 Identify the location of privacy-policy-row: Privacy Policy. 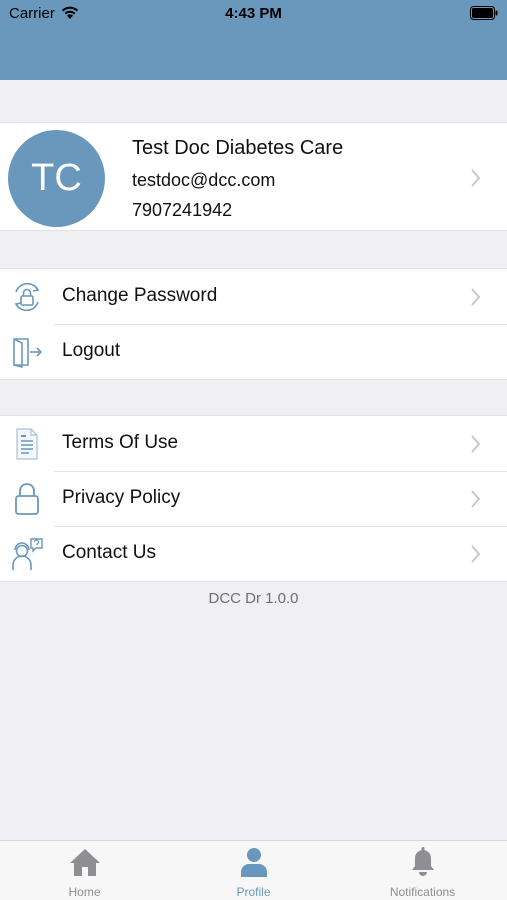
(253, 498).